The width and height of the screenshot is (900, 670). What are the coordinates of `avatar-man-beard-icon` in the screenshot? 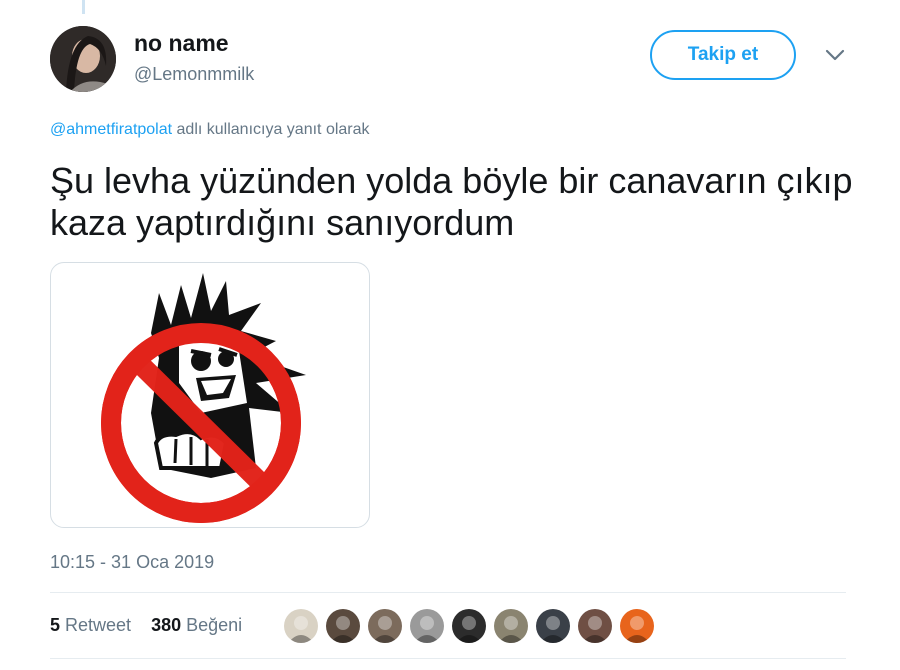 It's located at (385, 626).